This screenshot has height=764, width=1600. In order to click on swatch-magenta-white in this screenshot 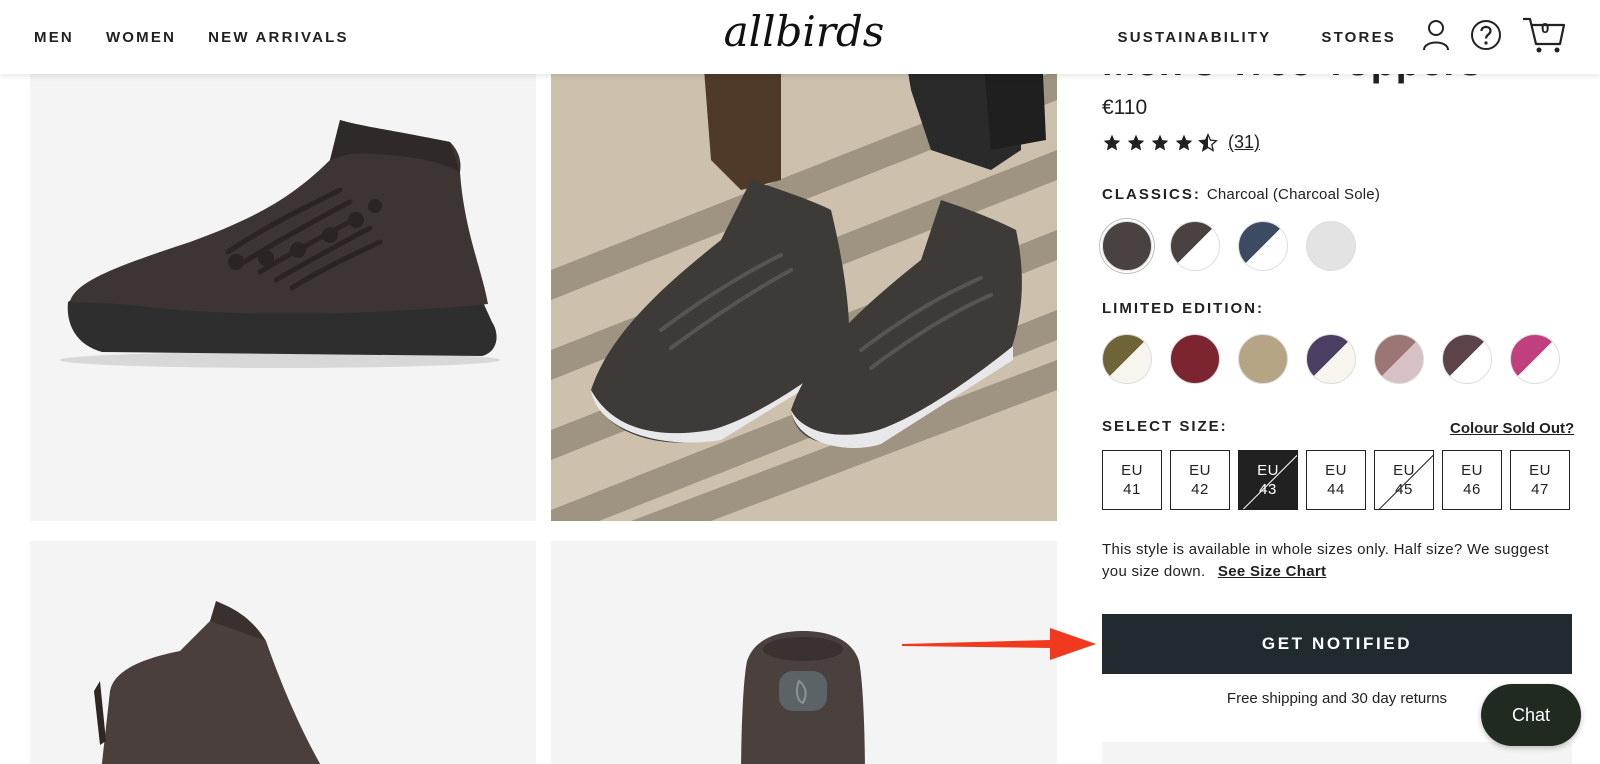, I will do `click(1535, 359)`.